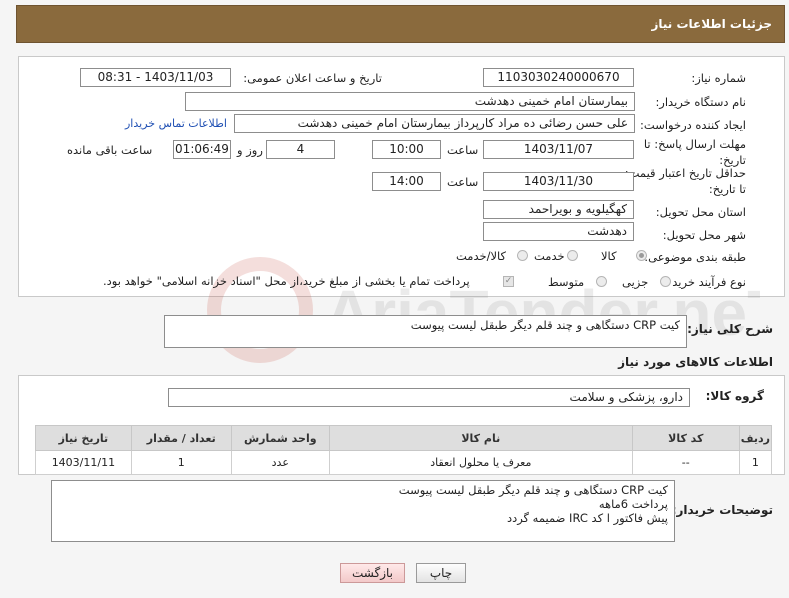  I want to click on page-title: جزئیات اطلاعات نیاز, so click(711, 24).